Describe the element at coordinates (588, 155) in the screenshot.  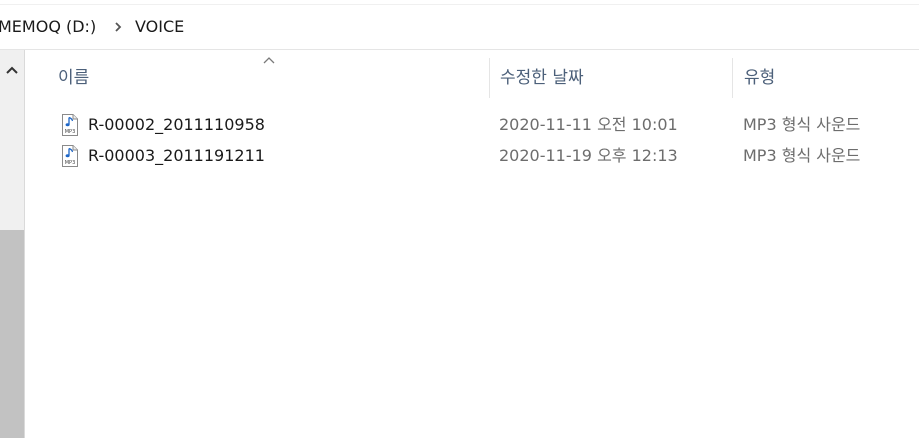
I see `file-date-modified: 2020-11-19 오후 12:13` at that location.